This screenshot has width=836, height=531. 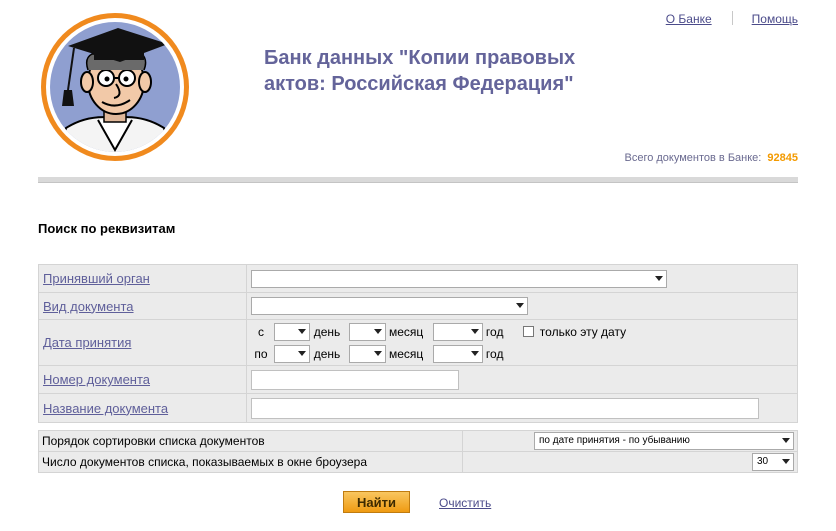 What do you see at coordinates (457, 332) in the screenshot?
I see `date-from-year-select` at bounding box center [457, 332].